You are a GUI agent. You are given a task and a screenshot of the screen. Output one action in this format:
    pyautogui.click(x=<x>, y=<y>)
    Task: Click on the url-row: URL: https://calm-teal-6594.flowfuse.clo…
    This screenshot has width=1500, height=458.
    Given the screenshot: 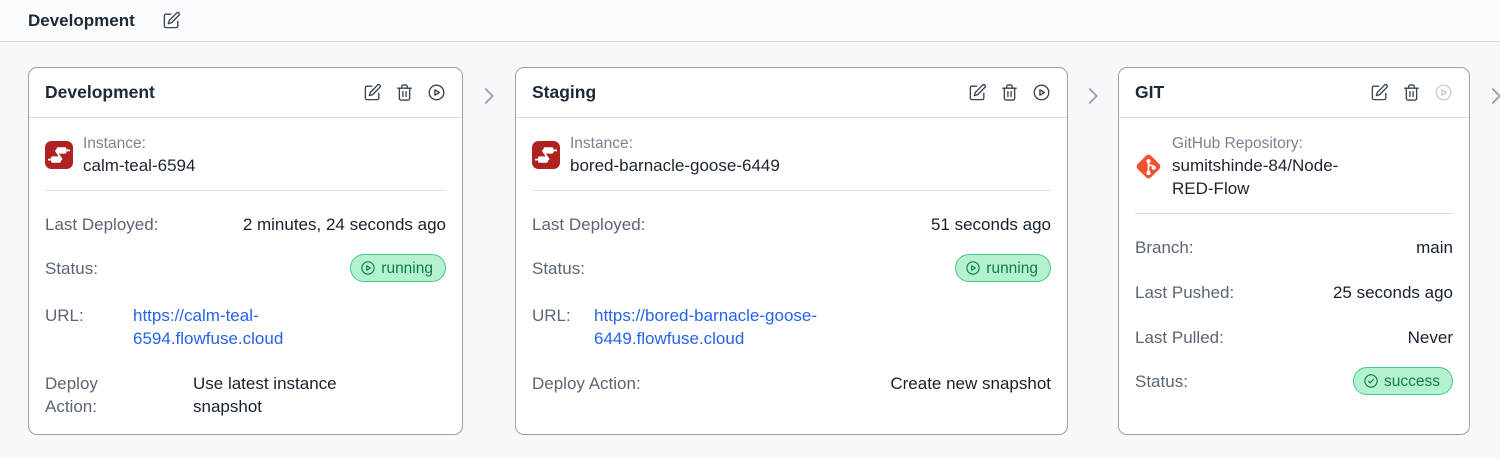 What is the action you would take?
    pyautogui.click(x=245, y=327)
    